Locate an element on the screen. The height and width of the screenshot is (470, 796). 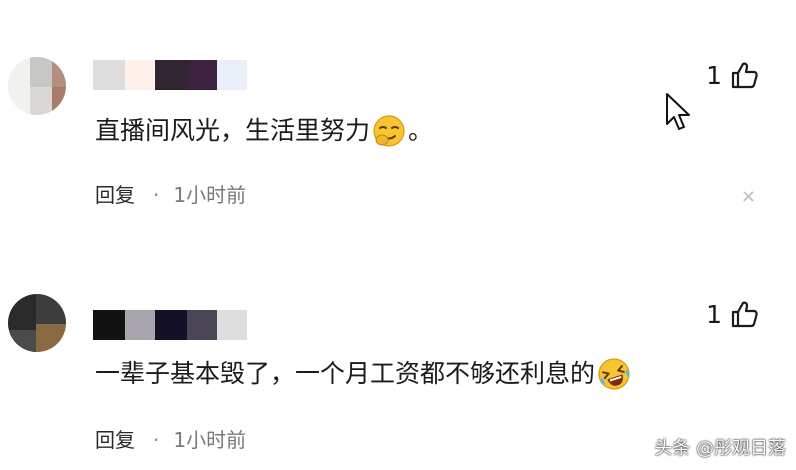
close-icon: × is located at coordinates (748, 196).